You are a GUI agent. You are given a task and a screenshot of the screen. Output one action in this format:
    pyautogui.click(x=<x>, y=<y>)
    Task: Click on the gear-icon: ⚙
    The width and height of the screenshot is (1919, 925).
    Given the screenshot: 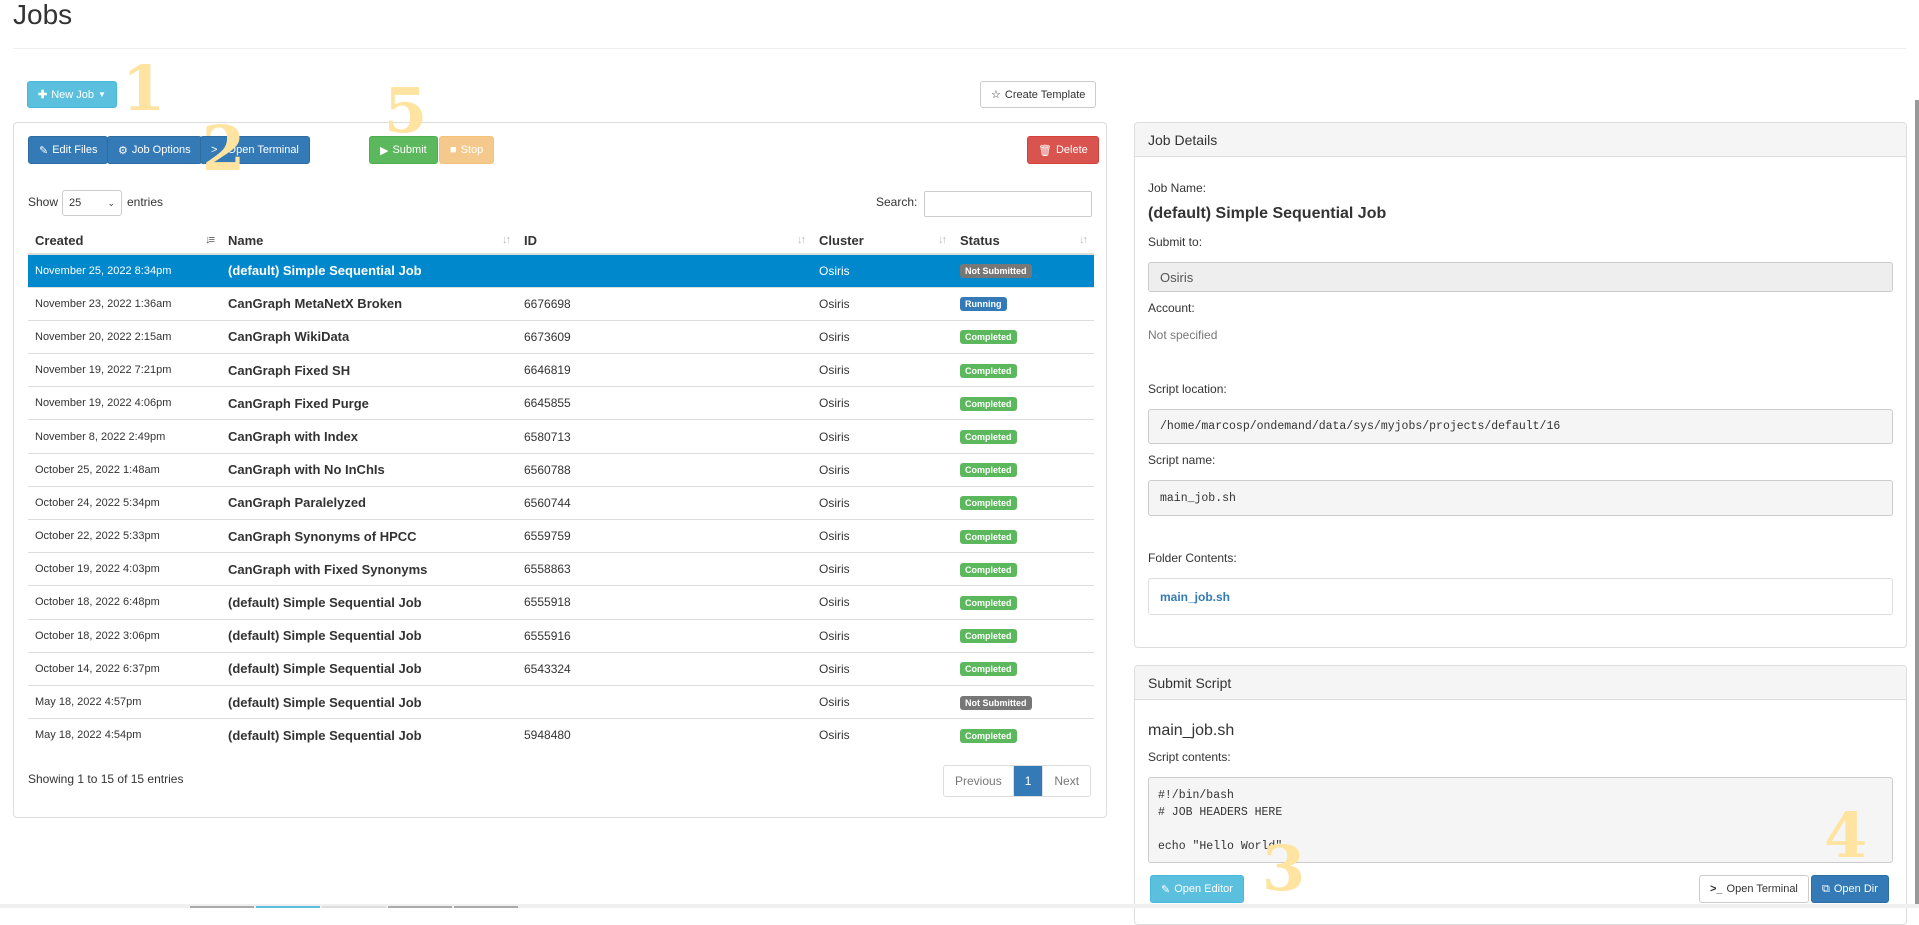 What is the action you would take?
    pyautogui.click(x=123, y=150)
    